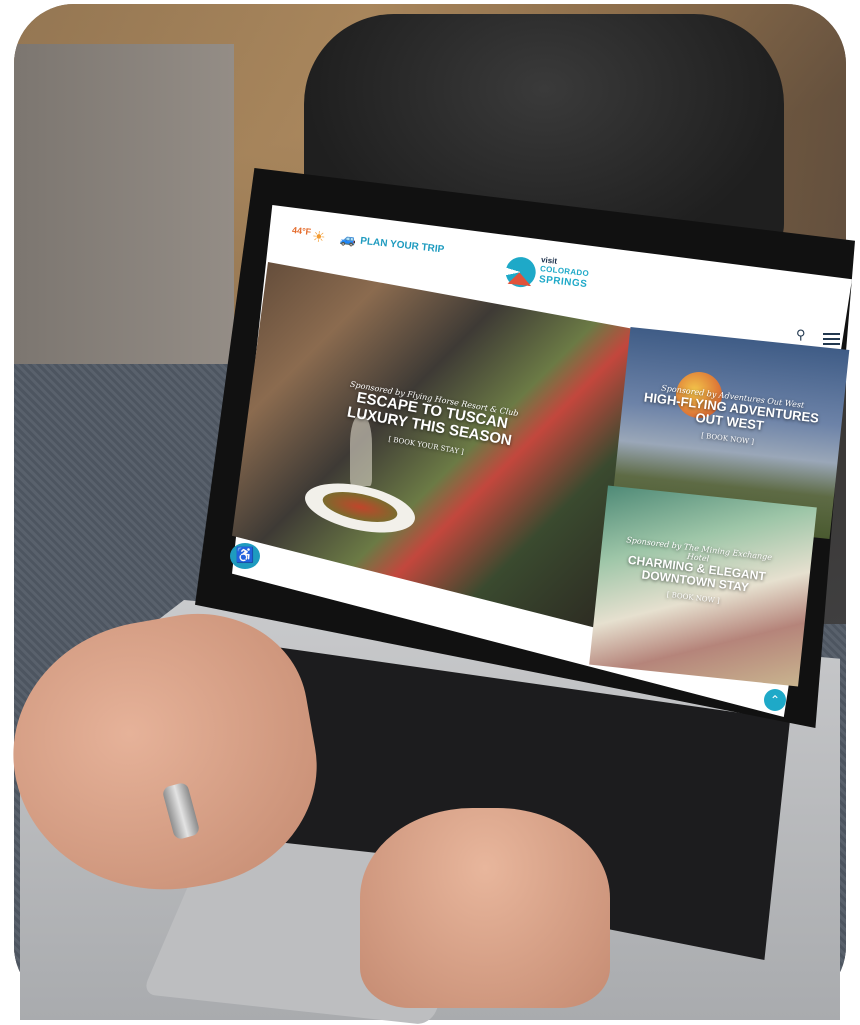 This screenshot has width=860, height=1025. I want to click on search-icon: ⚲, so click(801, 335).